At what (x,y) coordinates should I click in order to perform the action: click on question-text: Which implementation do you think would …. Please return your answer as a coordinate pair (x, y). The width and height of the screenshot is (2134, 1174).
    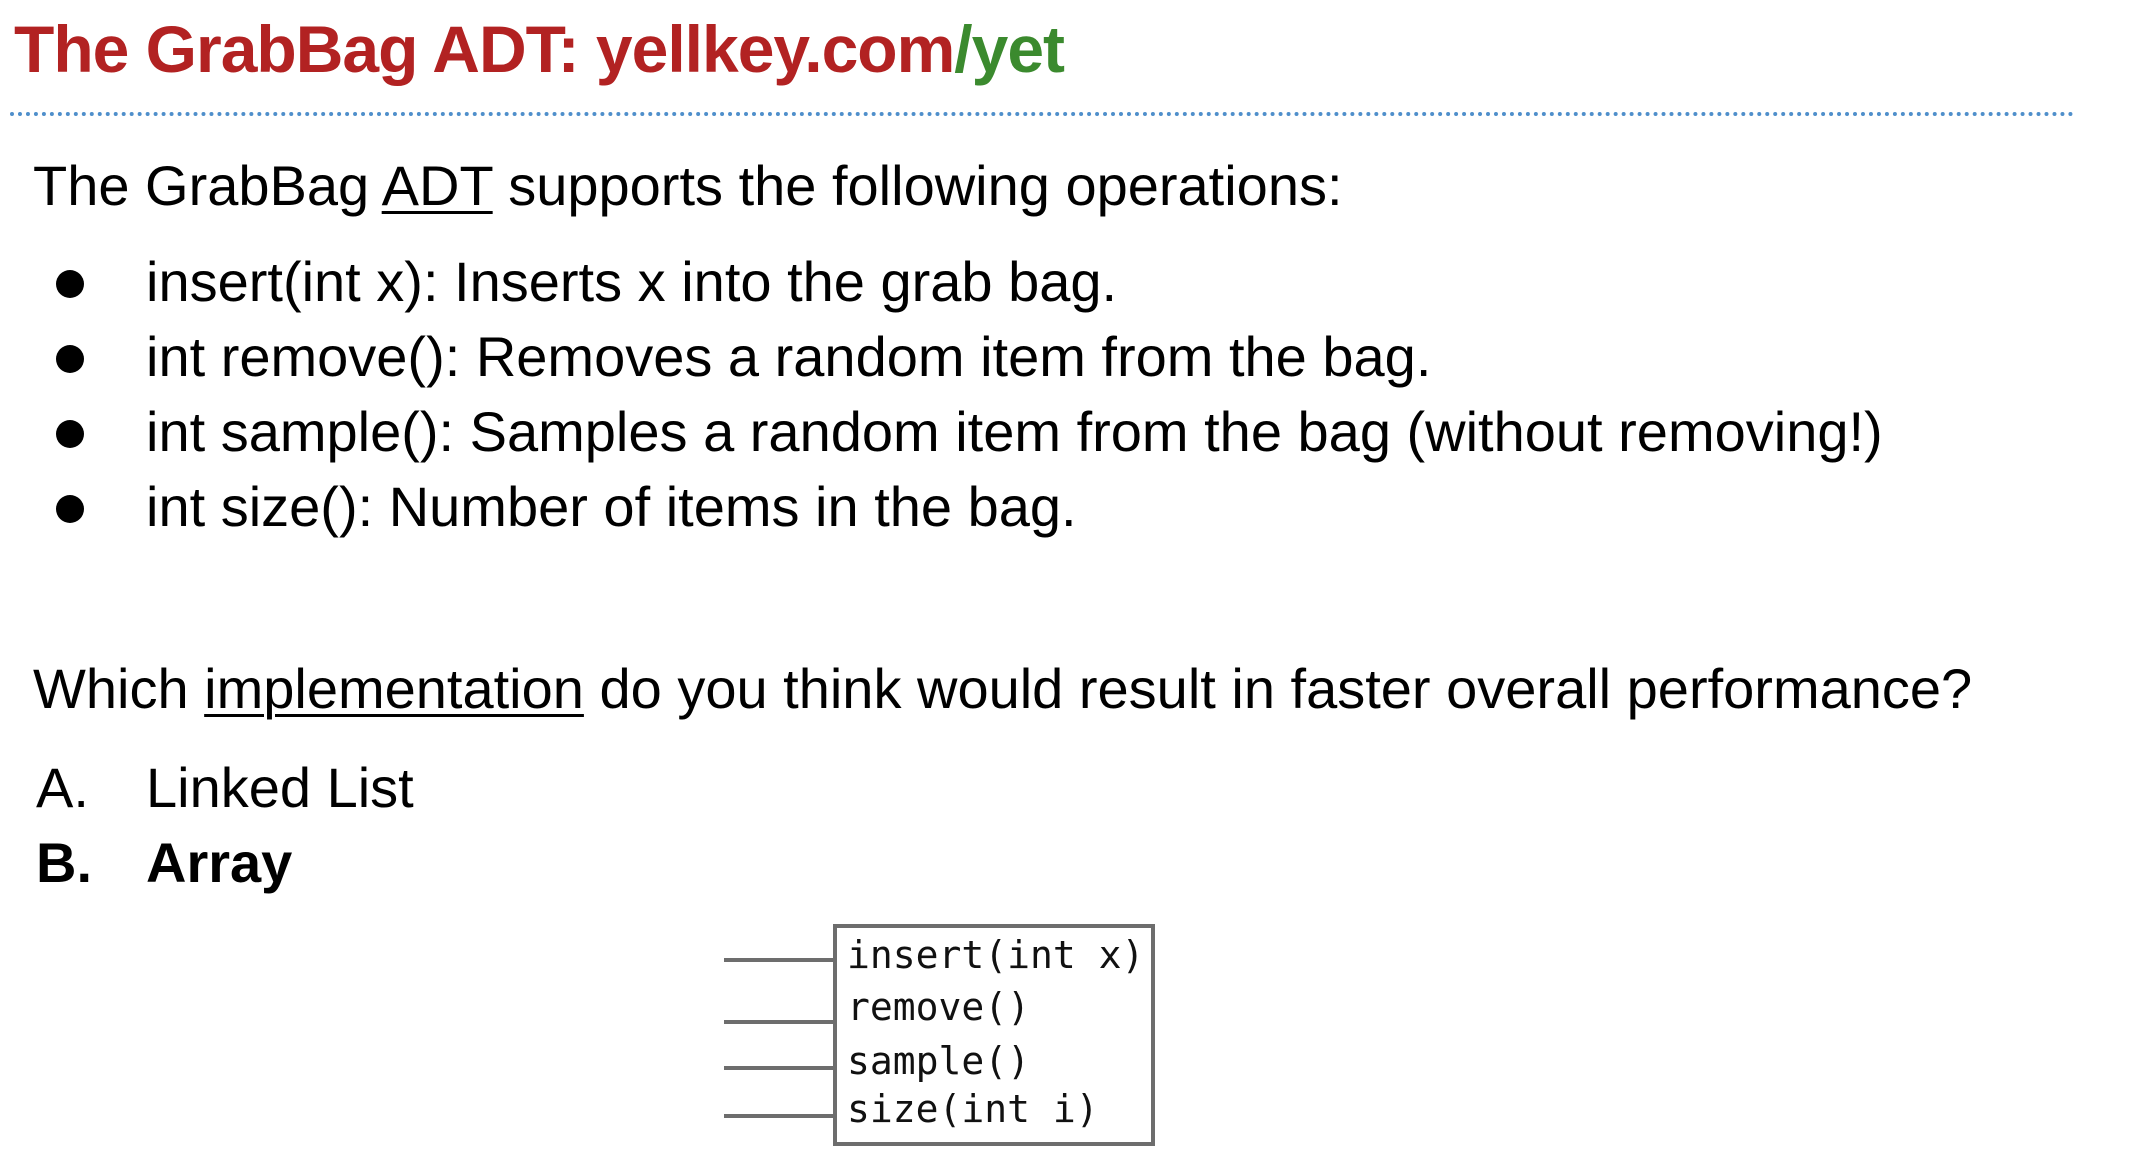
    Looking at the image, I should click on (1002, 688).